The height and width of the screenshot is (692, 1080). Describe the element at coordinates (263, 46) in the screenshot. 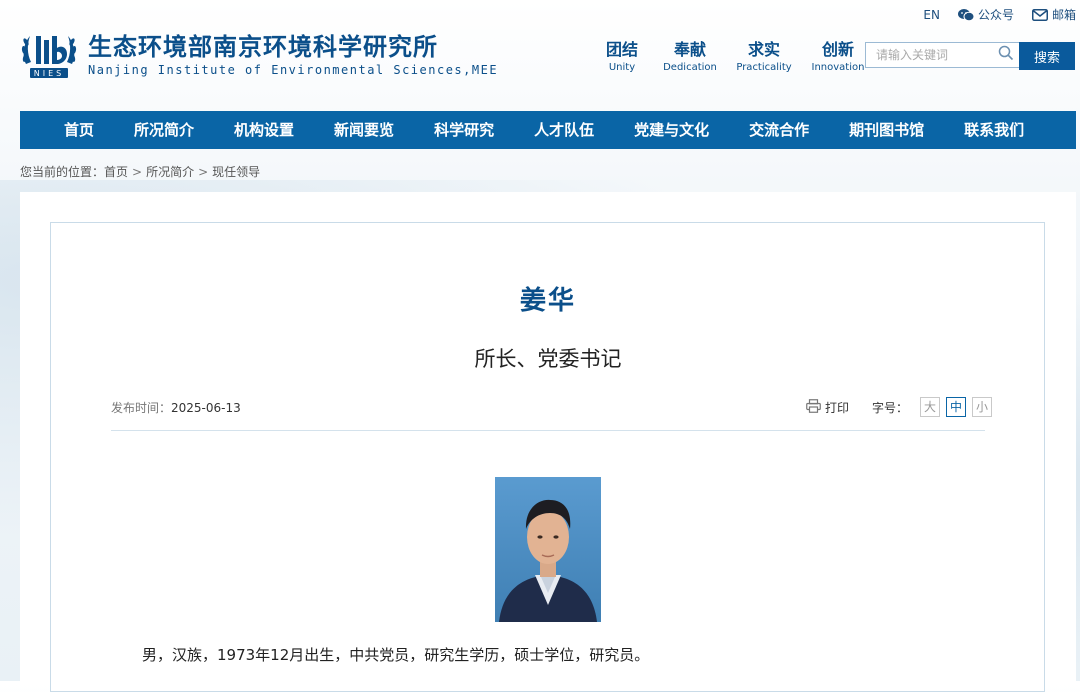

I see `site-title-cn: 生态环境部南京环境科学研究所` at that location.